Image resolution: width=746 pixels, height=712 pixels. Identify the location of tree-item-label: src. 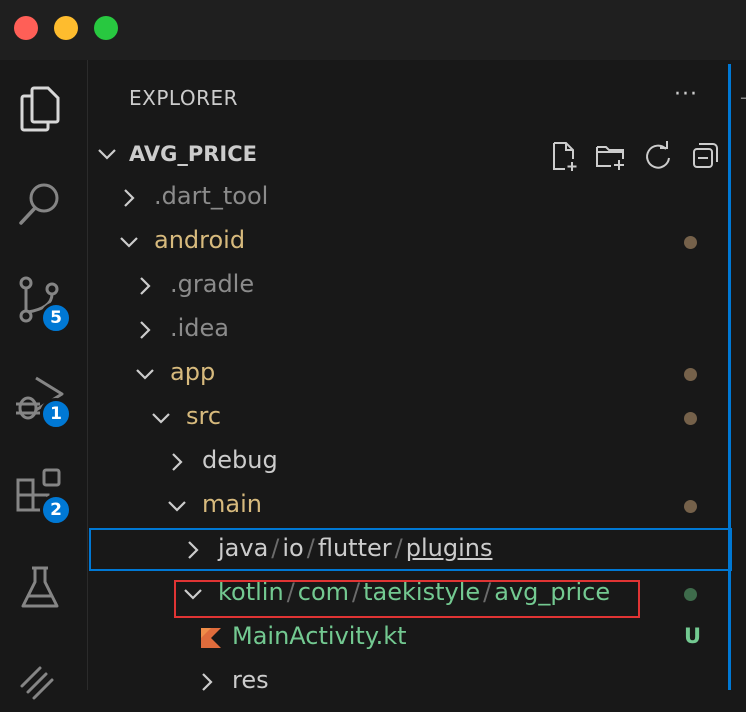
(204, 416).